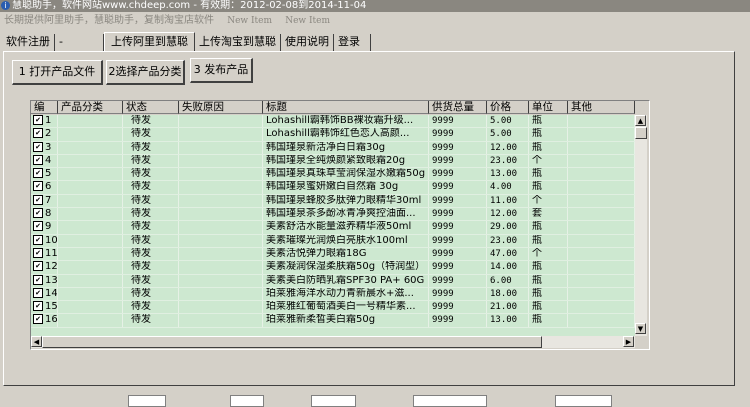 The height and width of the screenshot is (407, 750). What do you see at coordinates (508, 227) in the screenshot?
I see `cell-price: 29.00` at bounding box center [508, 227].